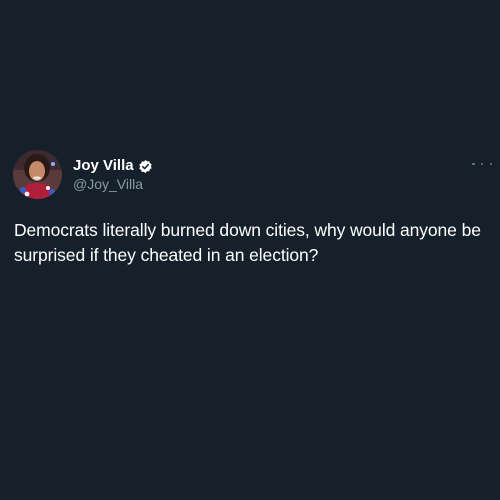 This screenshot has height=500, width=500. Describe the element at coordinates (108, 184) in the screenshot. I see `author-handle: @Joy_Villa` at that location.